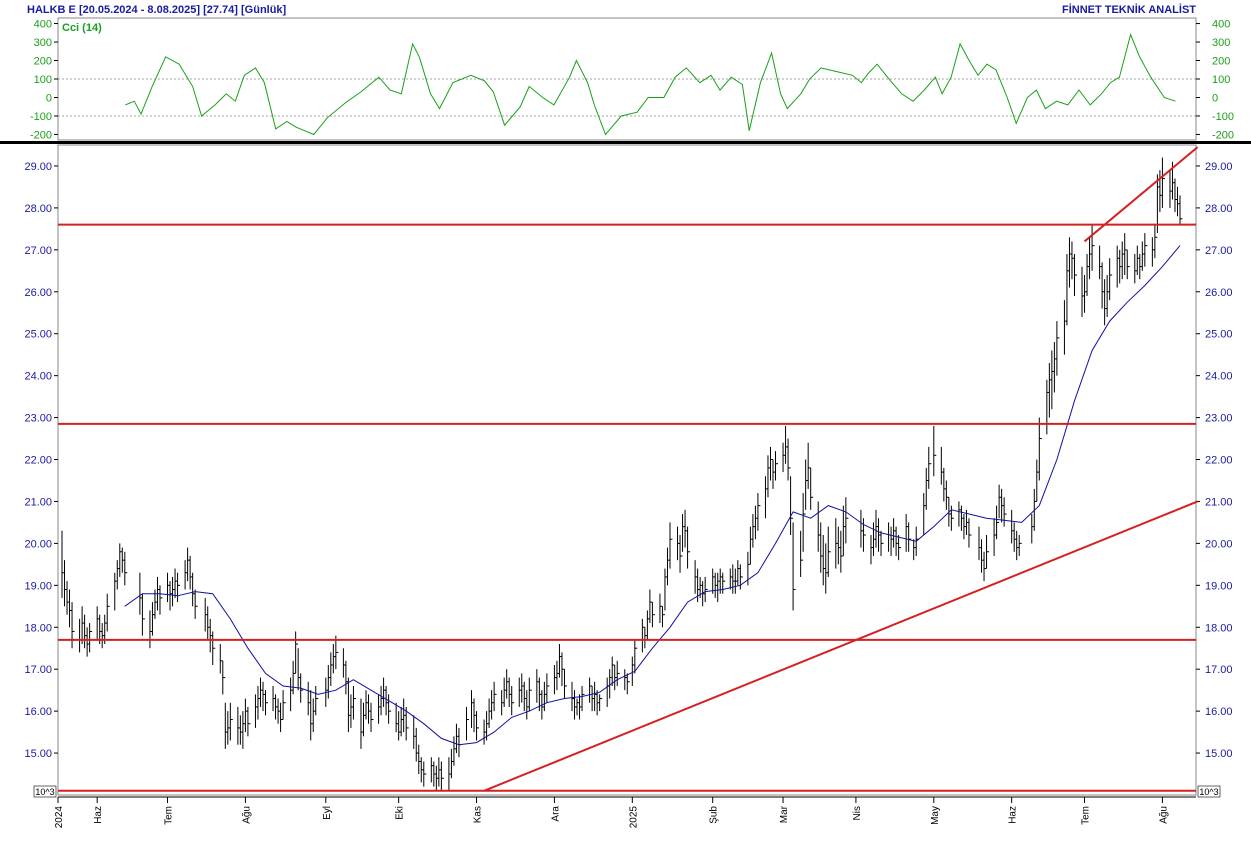 This screenshot has width=1251, height=841. What do you see at coordinates (633, 817) in the screenshot?
I see `date-tick-label: 2025` at bounding box center [633, 817].